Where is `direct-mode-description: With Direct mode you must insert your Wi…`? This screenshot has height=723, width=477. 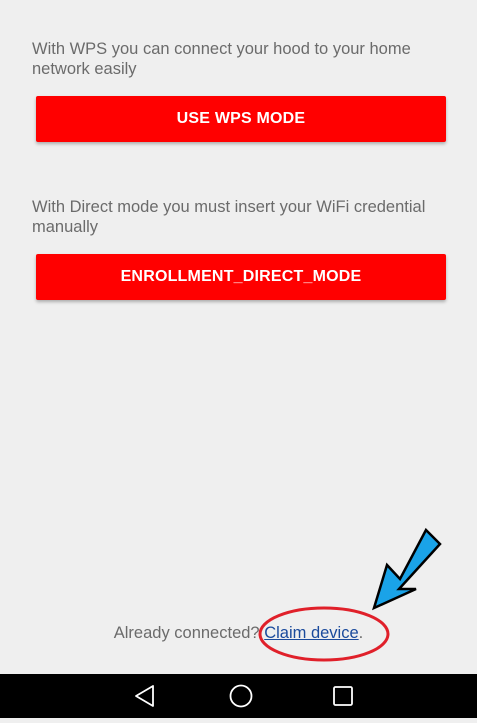 direct-mode-description: With Direct mode you must insert your Wi… is located at coordinates (229, 217).